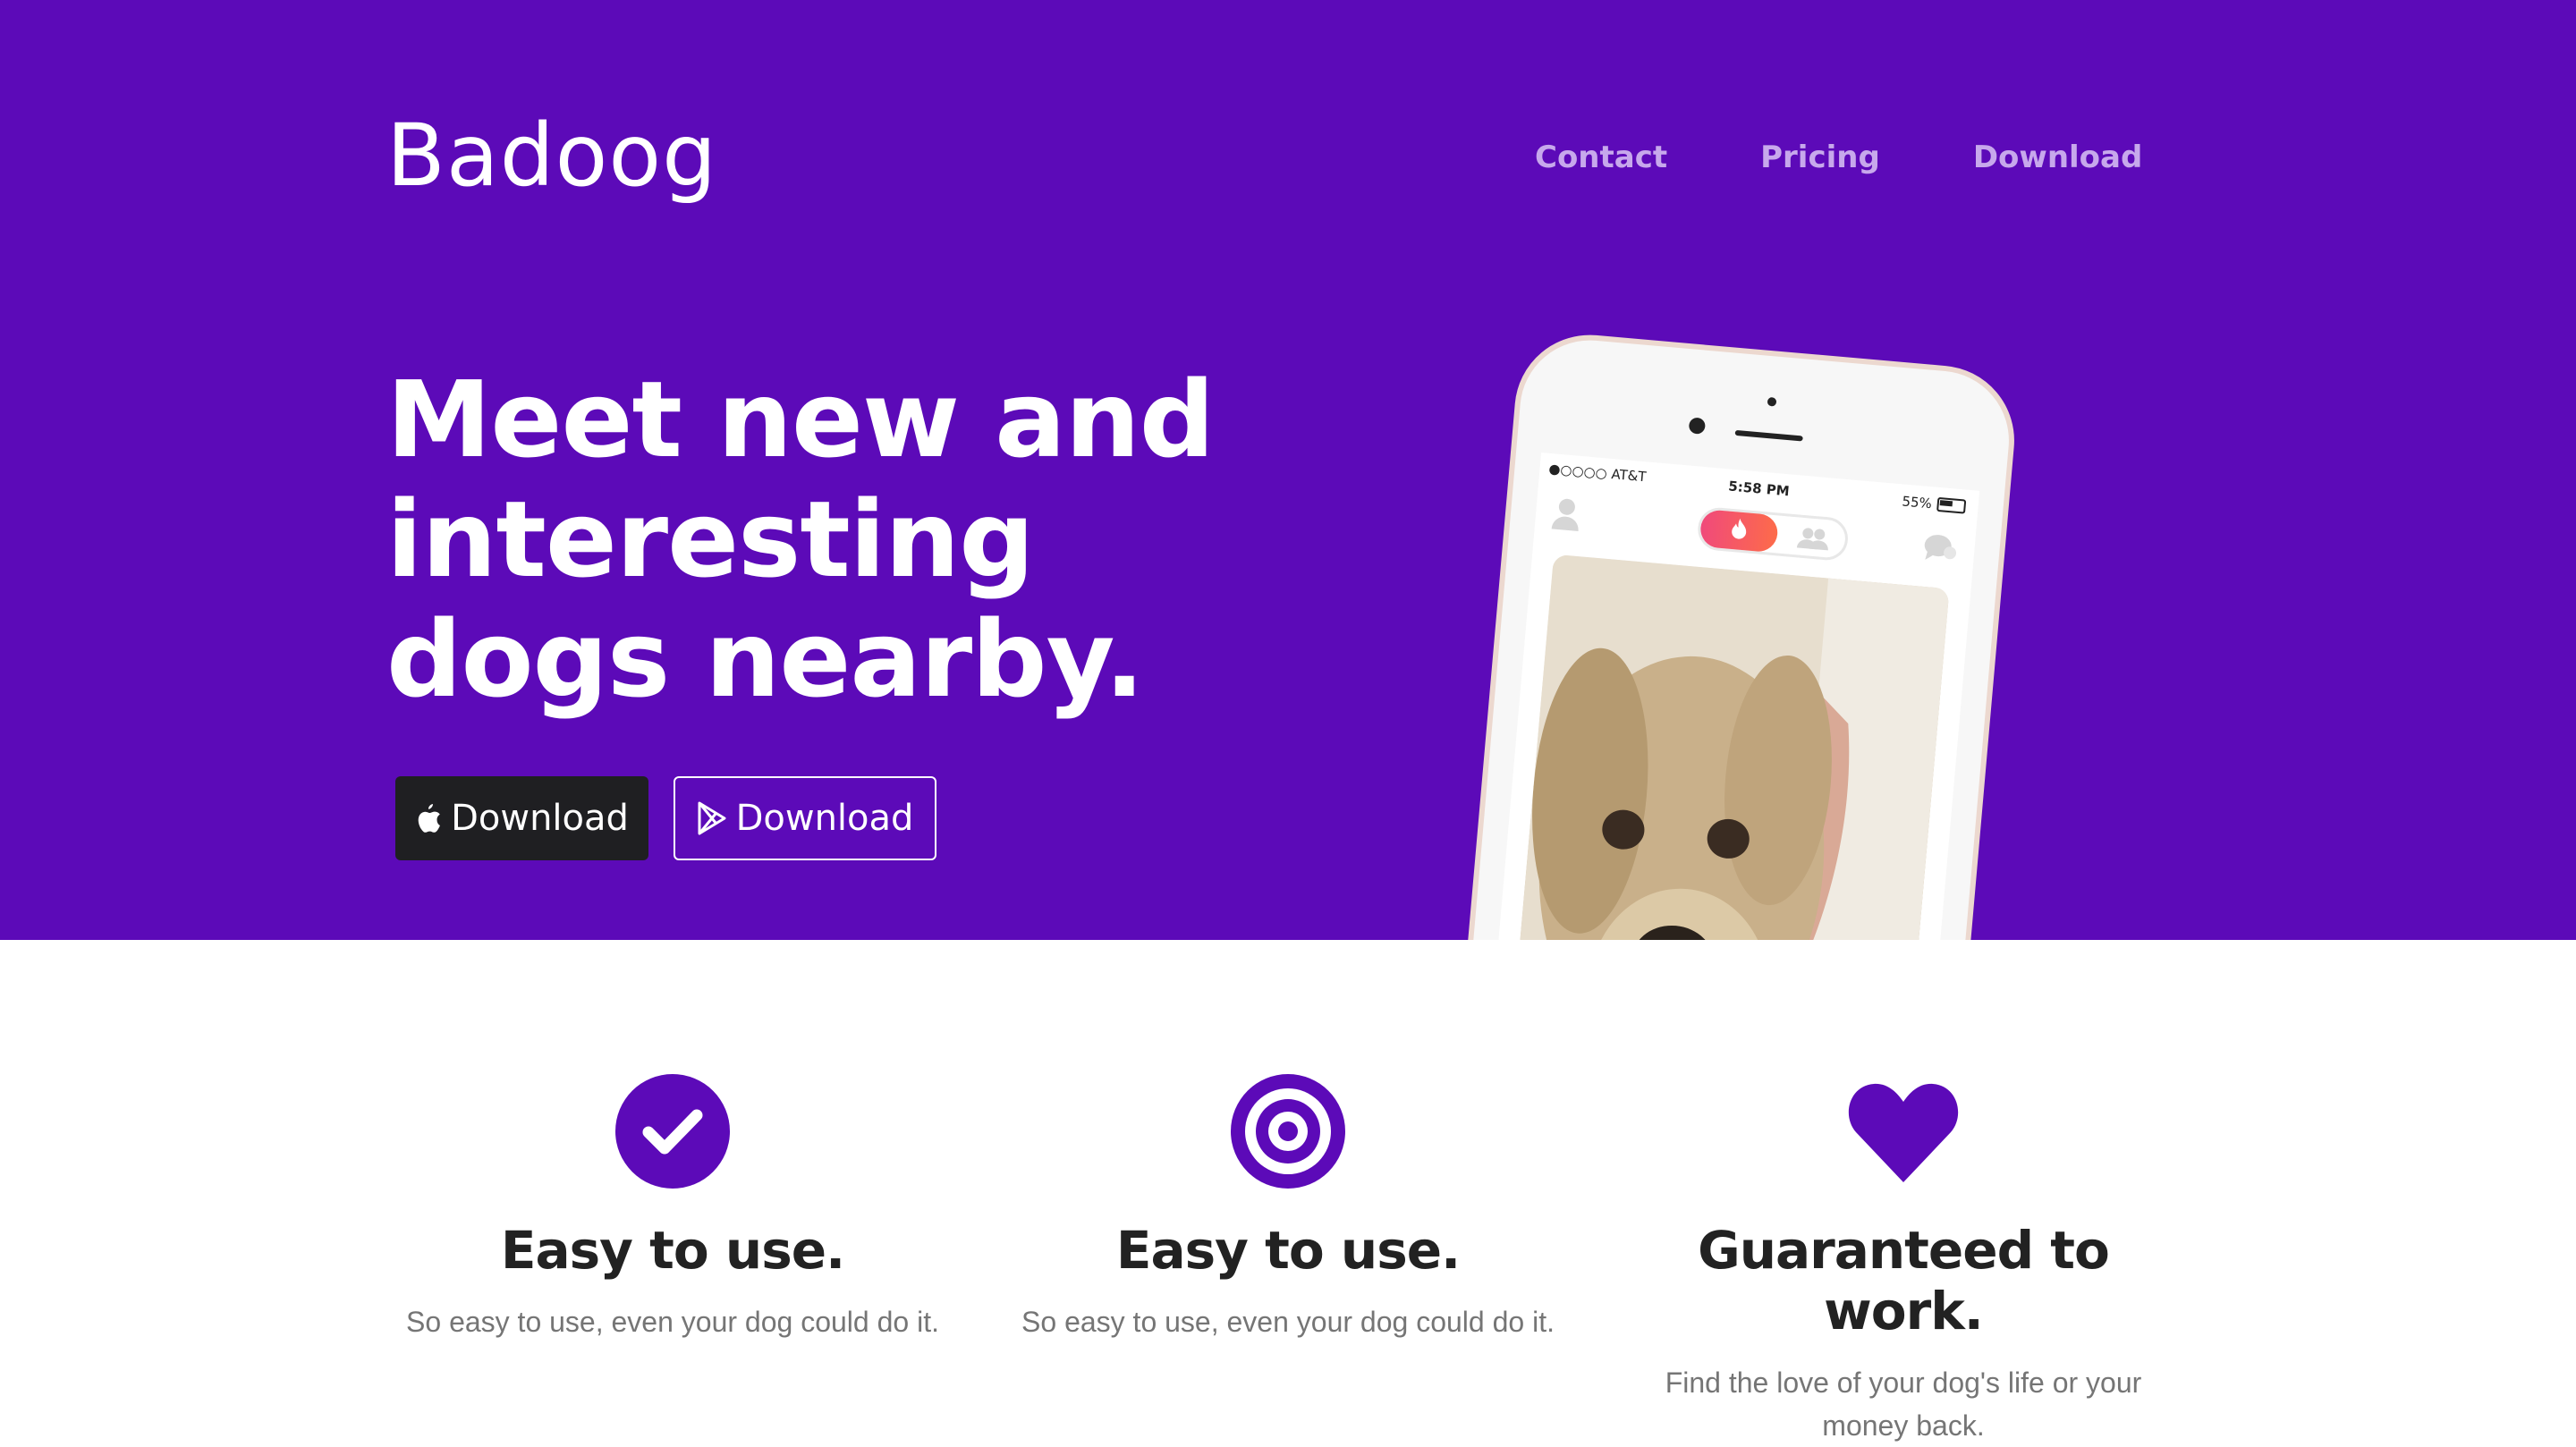  Describe the element at coordinates (800, 539) in the screenshot. I see `hero-headline: Meet new and interesting dogs nearby.` at that location.